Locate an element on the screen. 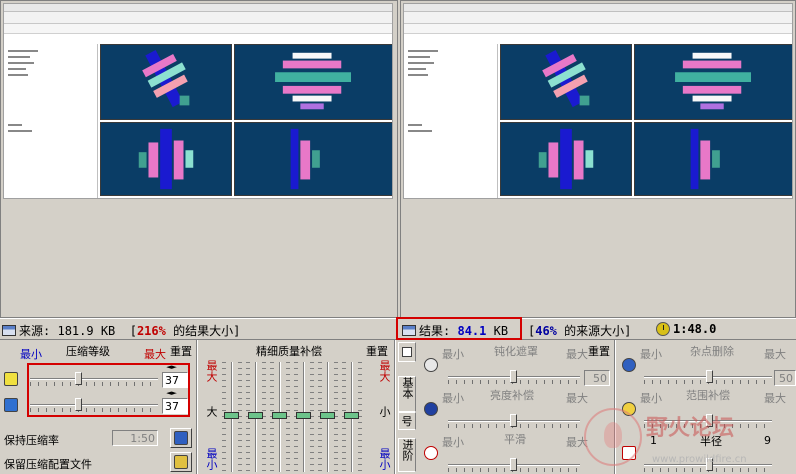 Image resolution: width=796 pixels, height=474 pixels. source-bracket: [ is located at coordinates (133, 331).